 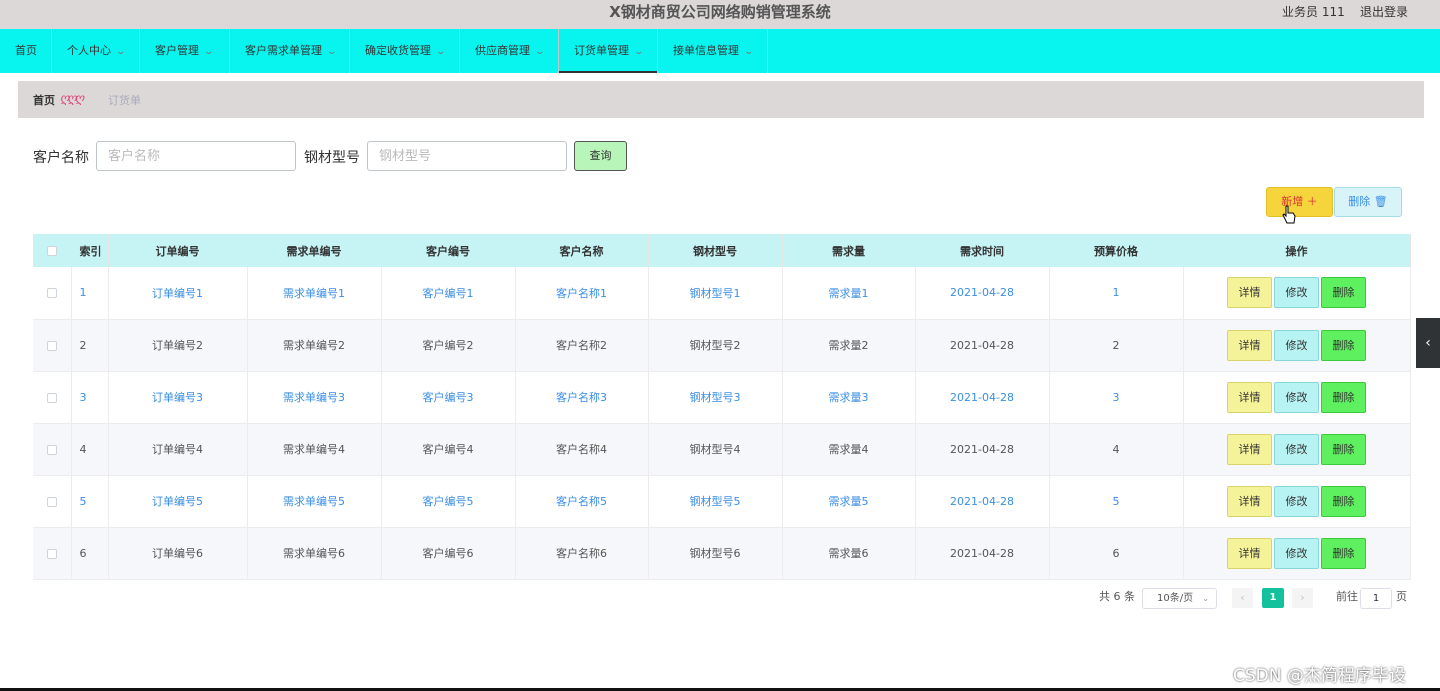 What do you see at coordinates (849, 250) in the screenshot?
I see `column-header: 需求量` at bounding box center [849, 250].